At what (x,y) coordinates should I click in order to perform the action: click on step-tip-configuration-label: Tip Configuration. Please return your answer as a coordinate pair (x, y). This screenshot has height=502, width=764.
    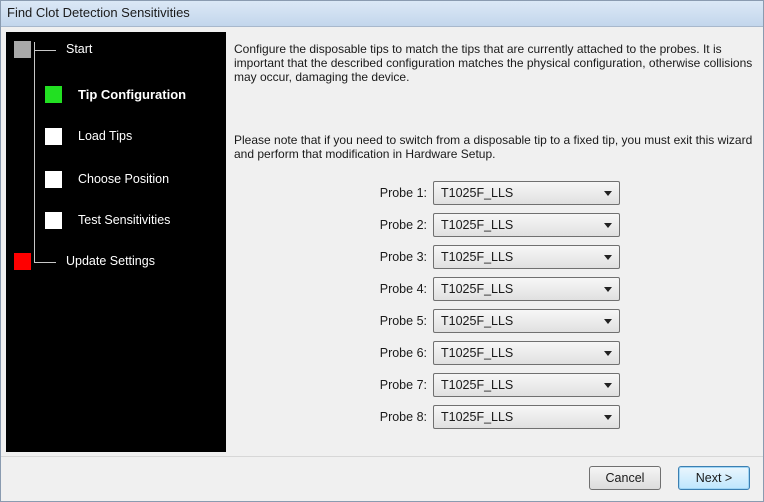
    Looking at the image, I should click on (132, 94).